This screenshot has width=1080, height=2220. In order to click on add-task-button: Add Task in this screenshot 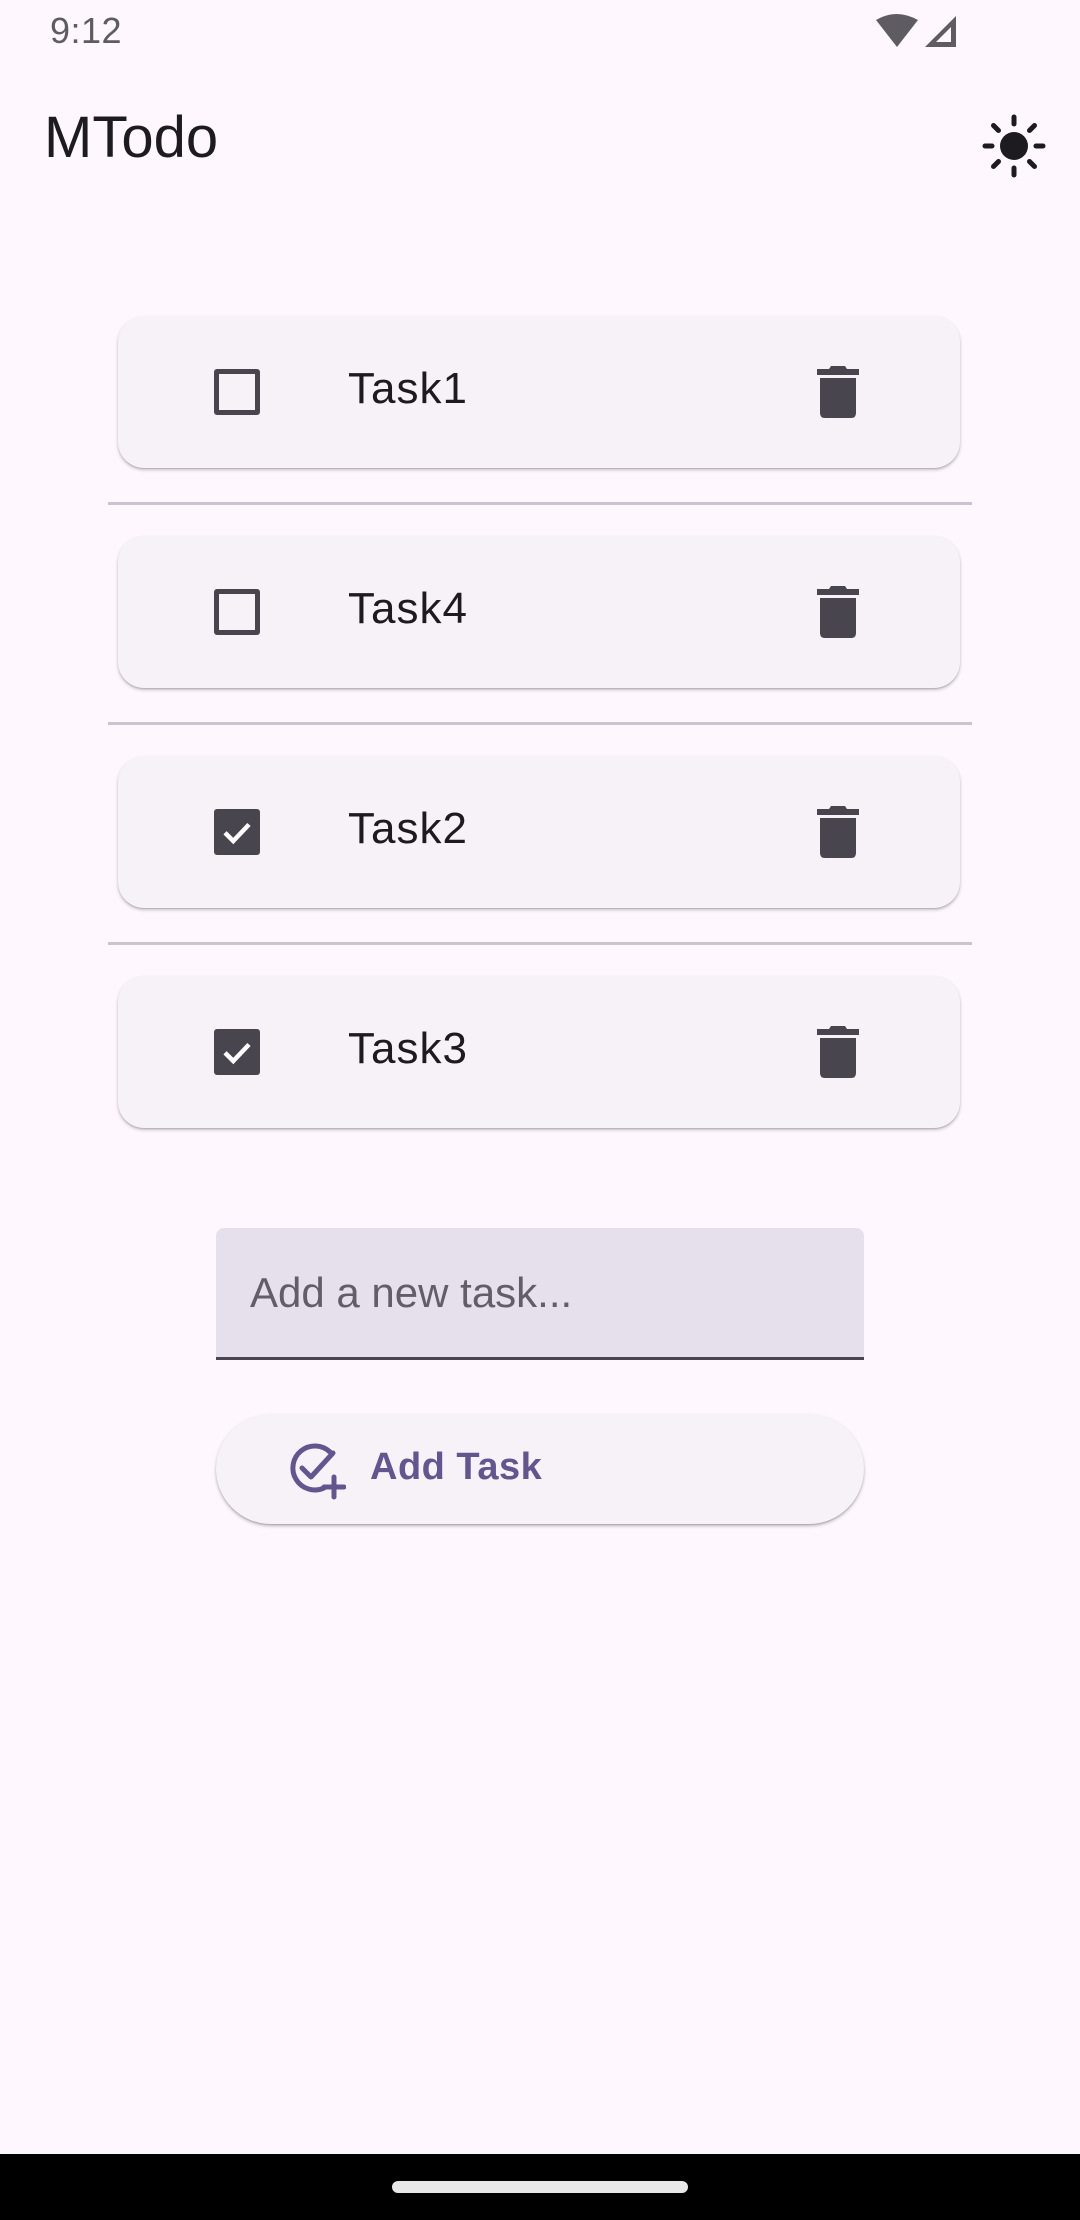, I will do `click(540, 1469)`.